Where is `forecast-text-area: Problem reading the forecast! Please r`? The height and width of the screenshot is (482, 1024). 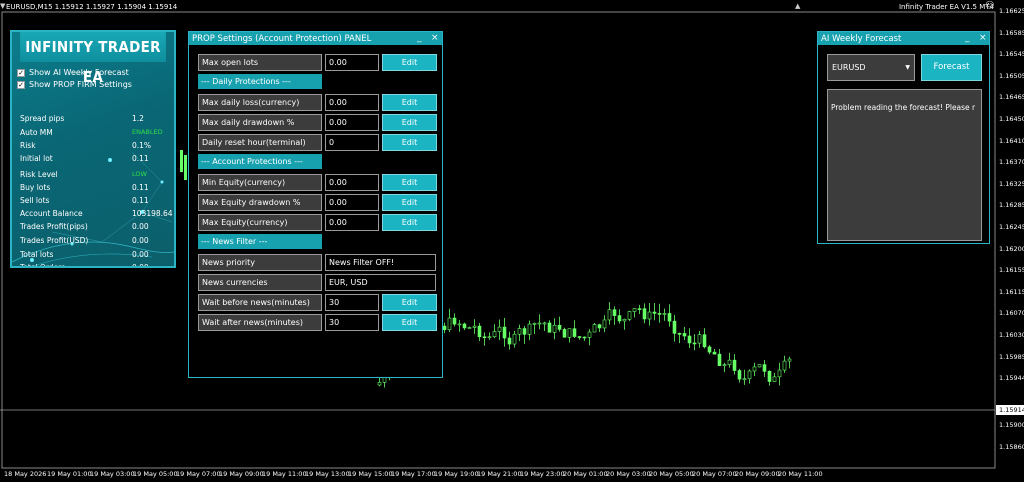
forecast-text-area: Problem reading the forecast! Please r is located at coordinates (904, 165).